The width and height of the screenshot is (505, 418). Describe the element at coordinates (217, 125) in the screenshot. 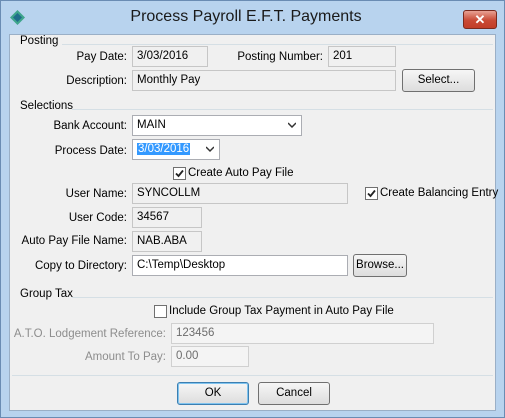

I see `bank-account-select: MAIN` at that location.